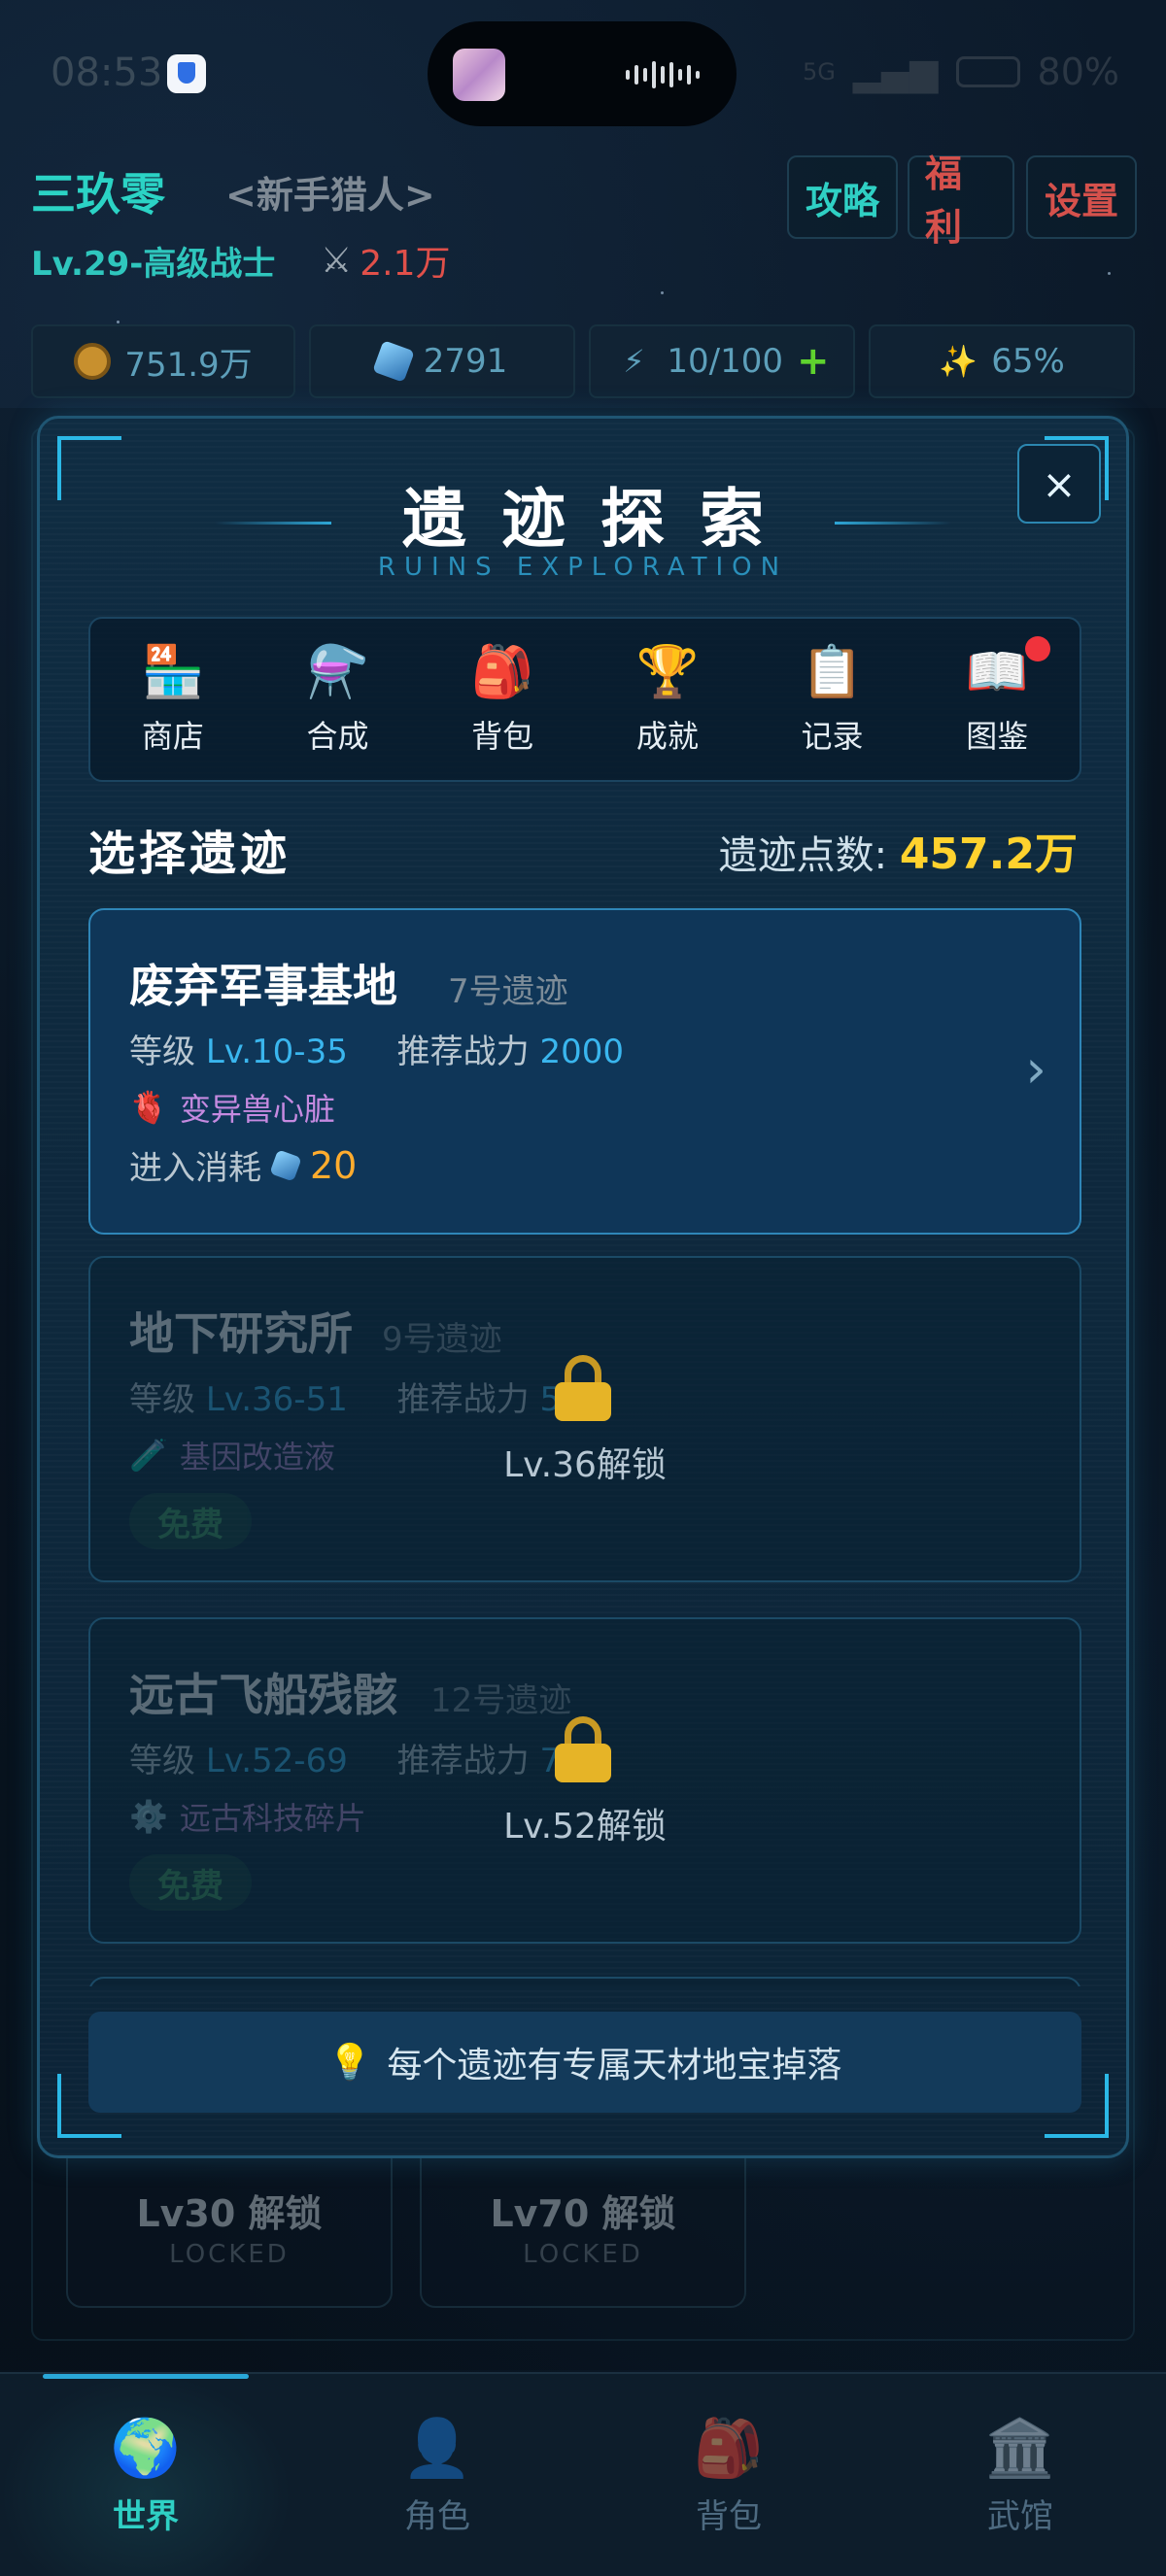 Image resolution: width=1166 pixels, height=2576 pixels. I want to click on luck-value: 65%, so click(1028, 361).